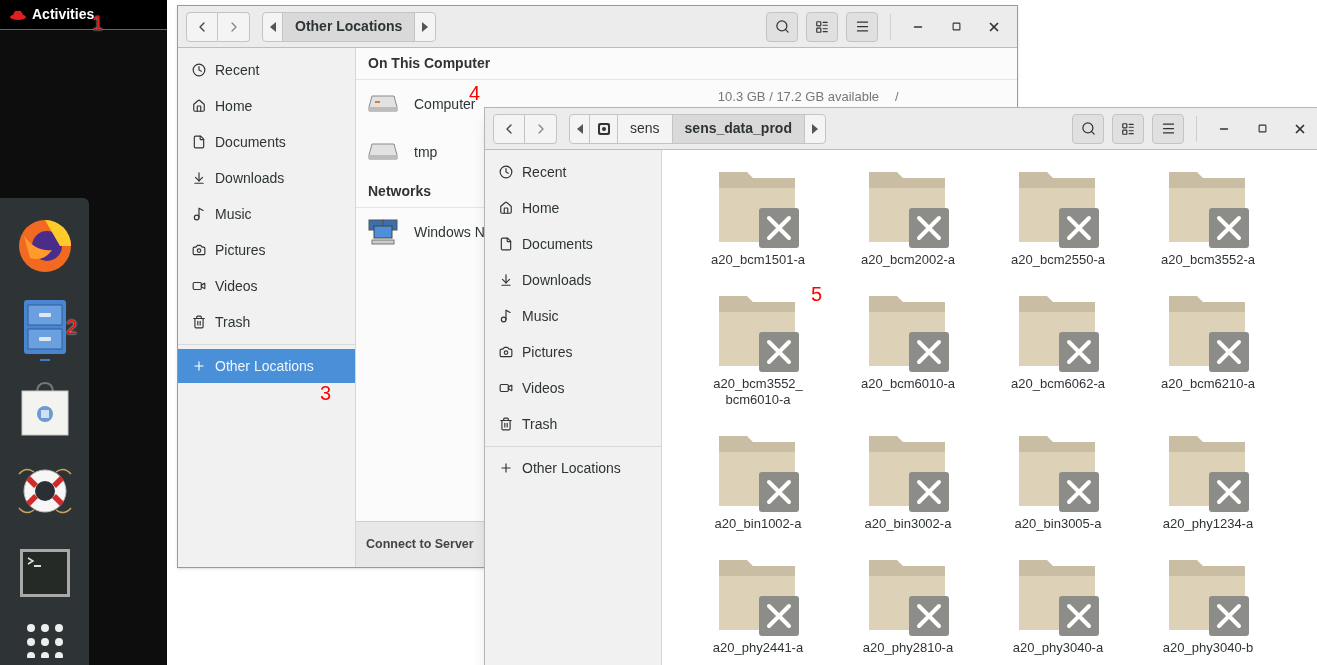 The image size is (1317, 665). I want to click on file-name: a20_bin3005-a, so click(1058, 524).